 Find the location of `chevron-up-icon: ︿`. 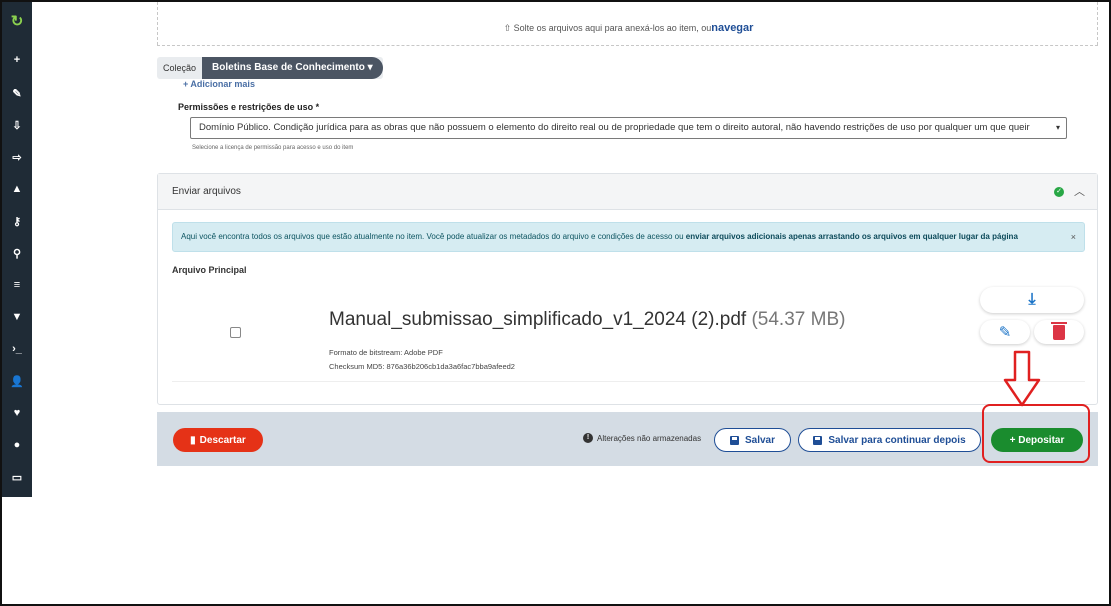

chevron-up-icon: ︿ is located at coordinates (1079, 191).